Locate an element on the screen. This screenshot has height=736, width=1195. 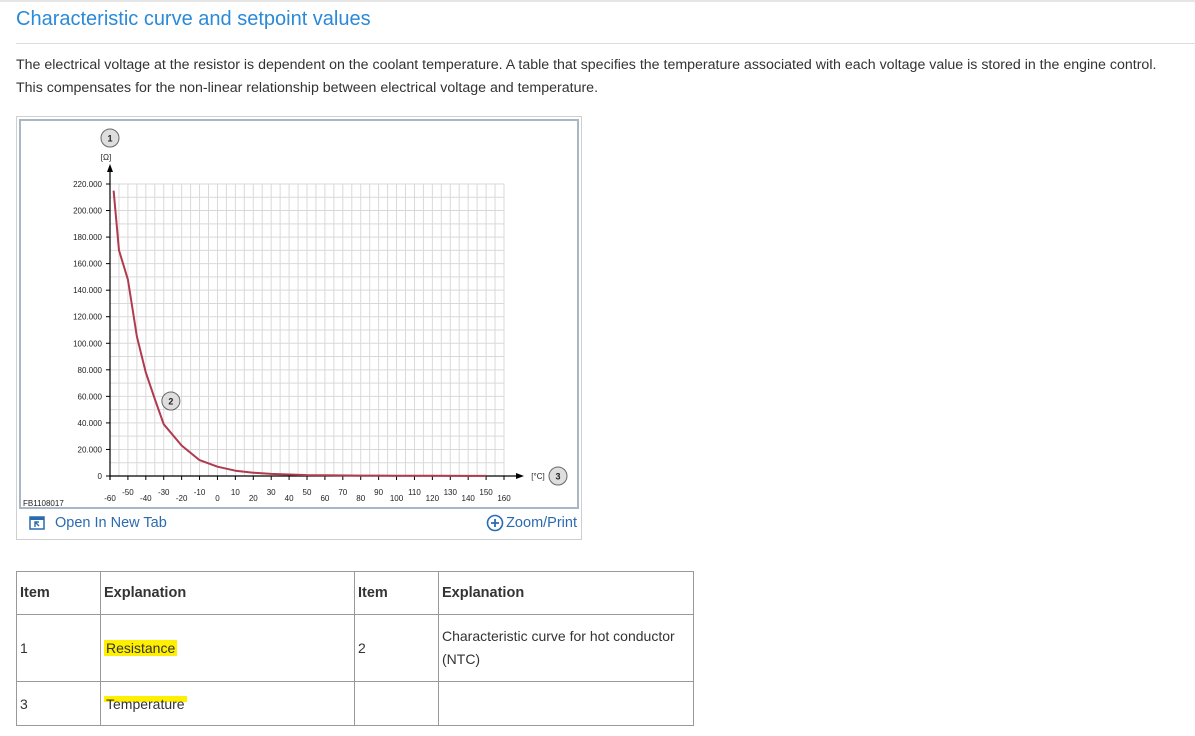
x-tick-label: -40 is located at coordinates (146, 498).